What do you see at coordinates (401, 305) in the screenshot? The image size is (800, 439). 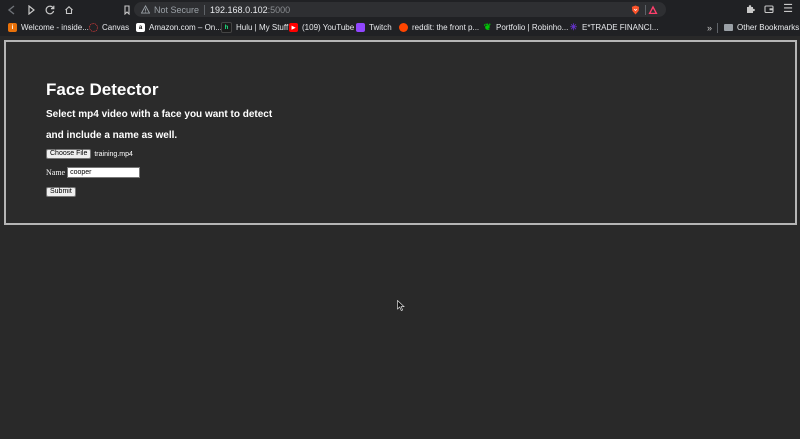 I see `mouse-cursor-icon` at bounding box center [401, 305].